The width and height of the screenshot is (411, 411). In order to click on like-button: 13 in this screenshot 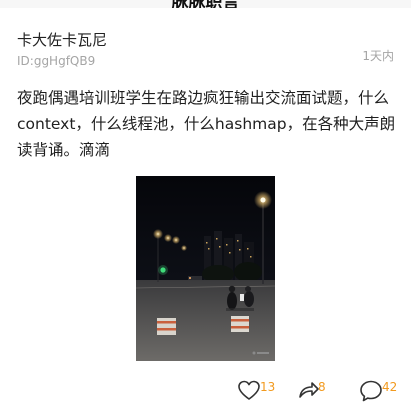, I will do `click(255, 393)`.